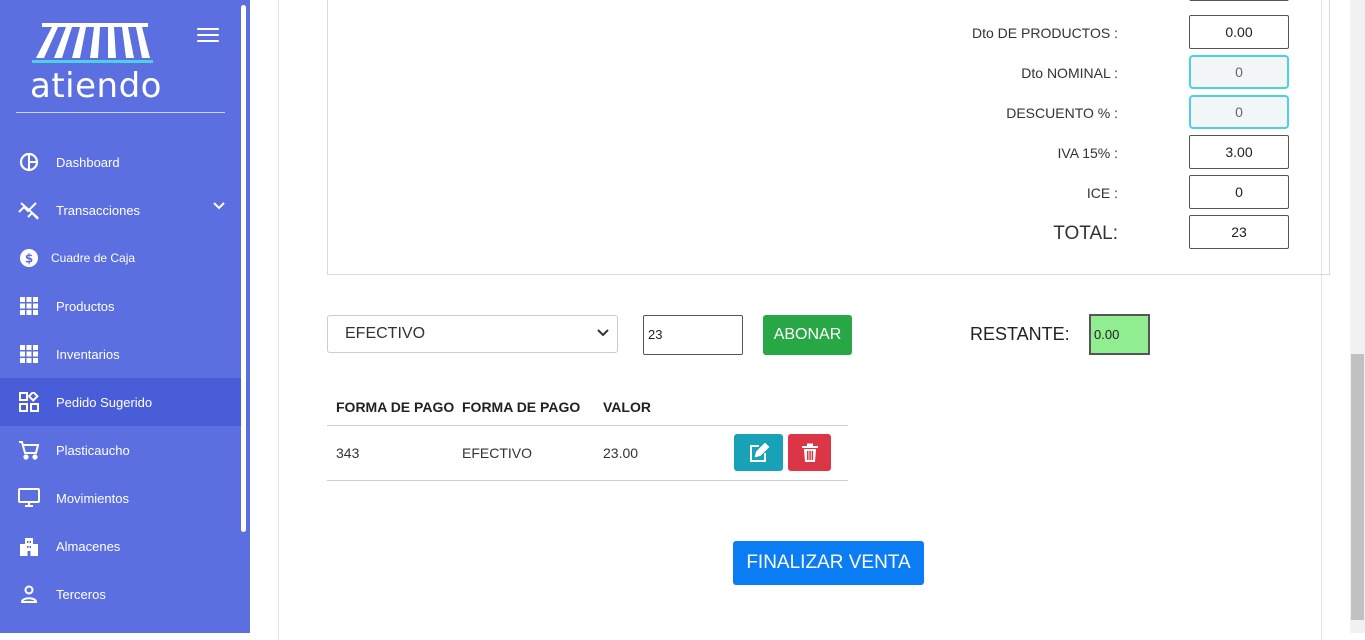 Image resolution: width=1365 pixels, height=640 pixels. What do you see at coordinates (627, 407) in the screenshot?
I see `column-header: VALOR` at bounding box center [627, 407].